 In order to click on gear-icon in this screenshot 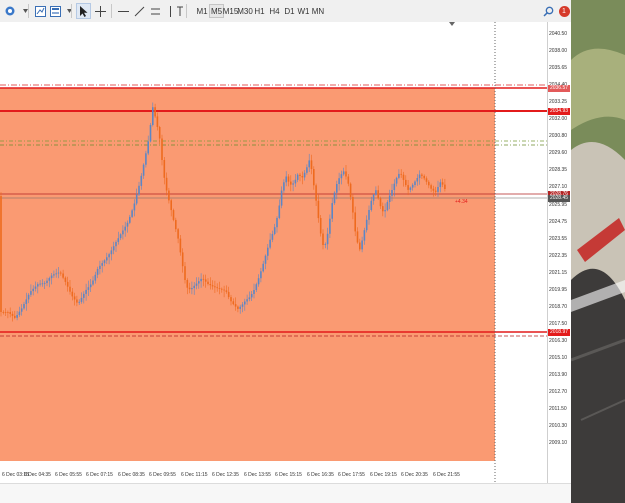, I will do `click(10, 11)`.